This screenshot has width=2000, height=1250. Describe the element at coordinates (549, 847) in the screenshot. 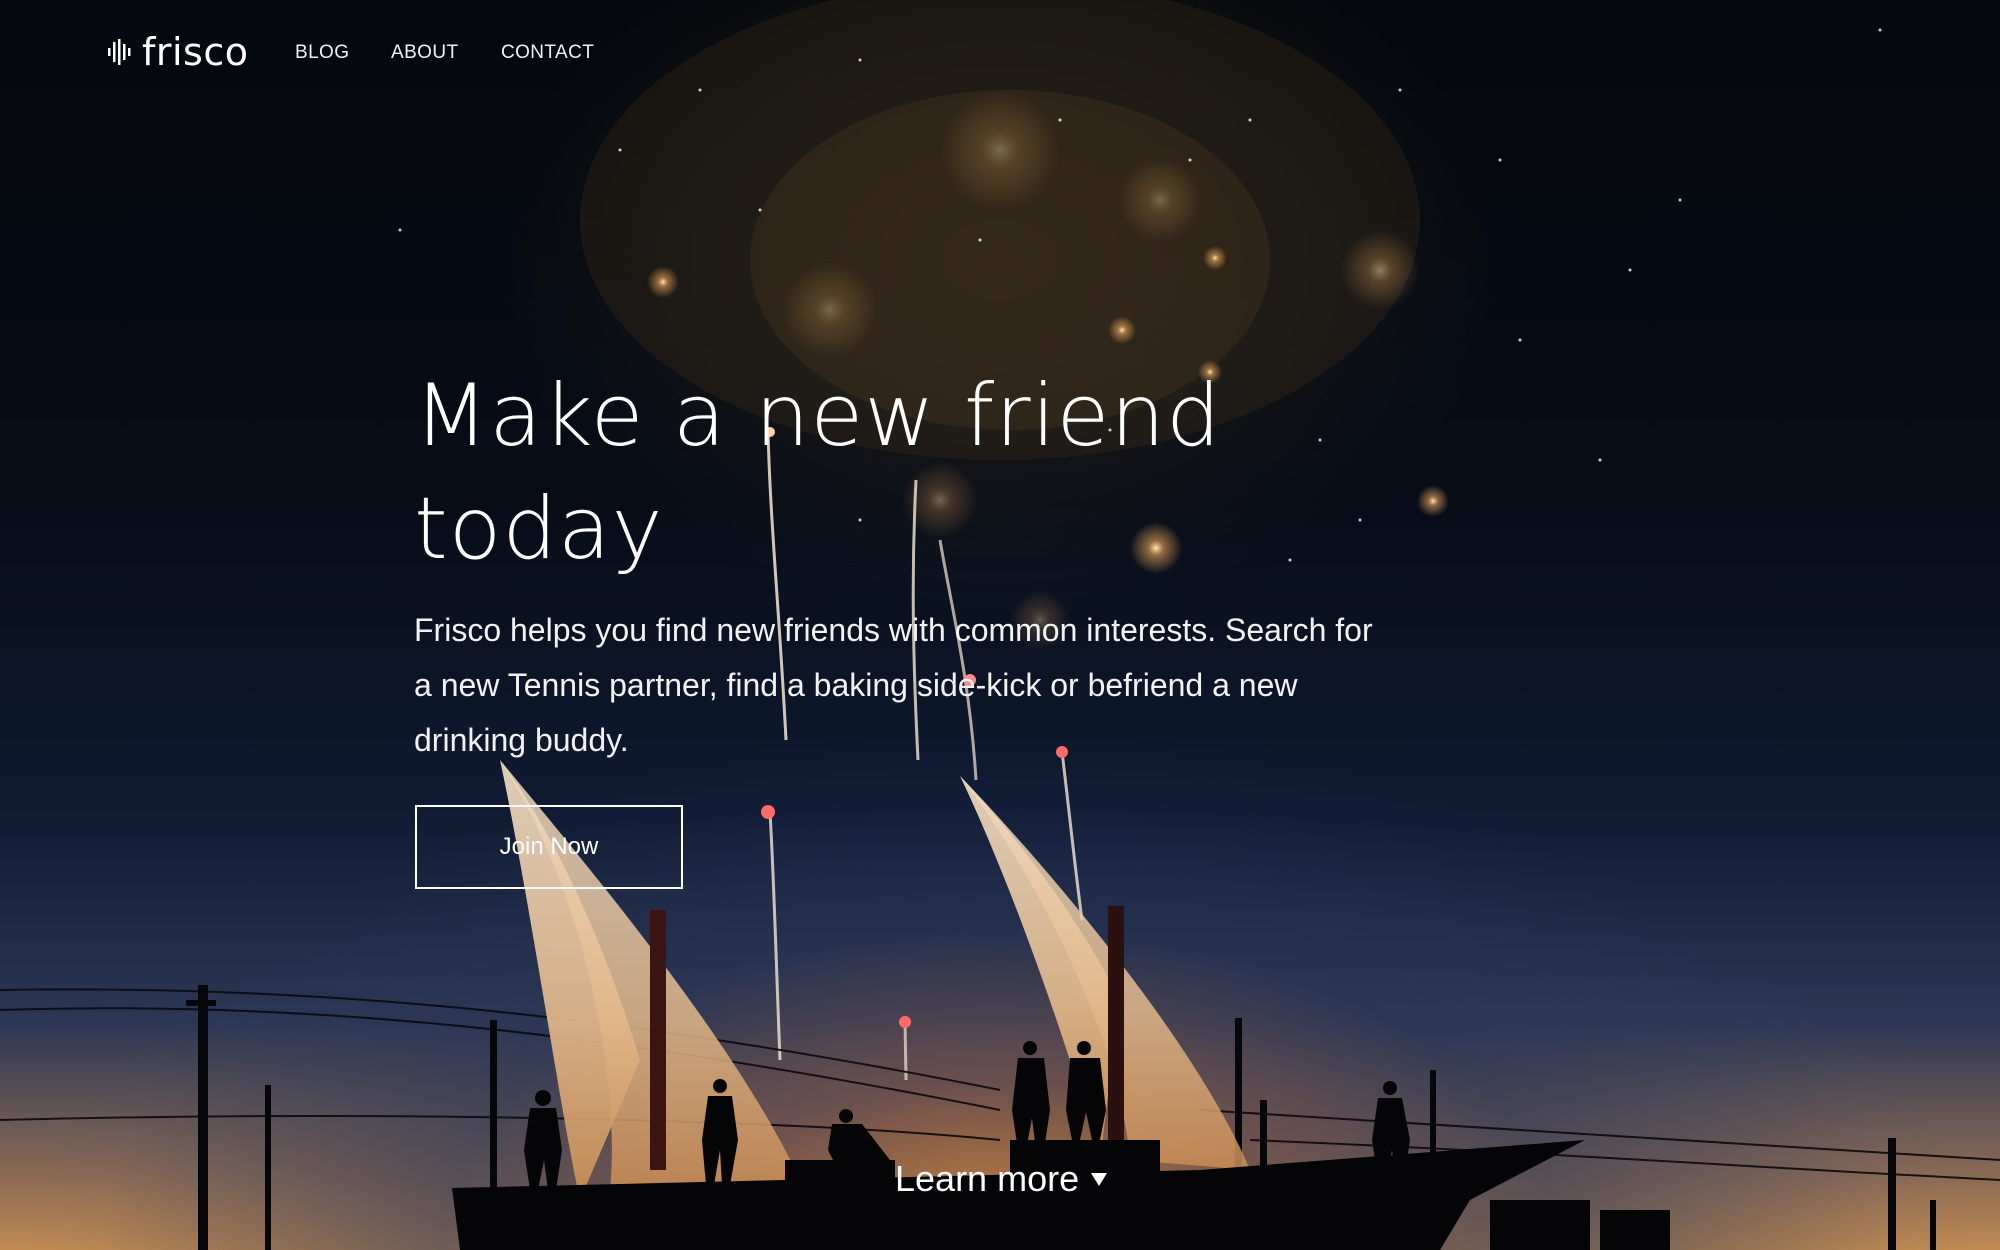

I see `join-now-button: Join Now` at that location.